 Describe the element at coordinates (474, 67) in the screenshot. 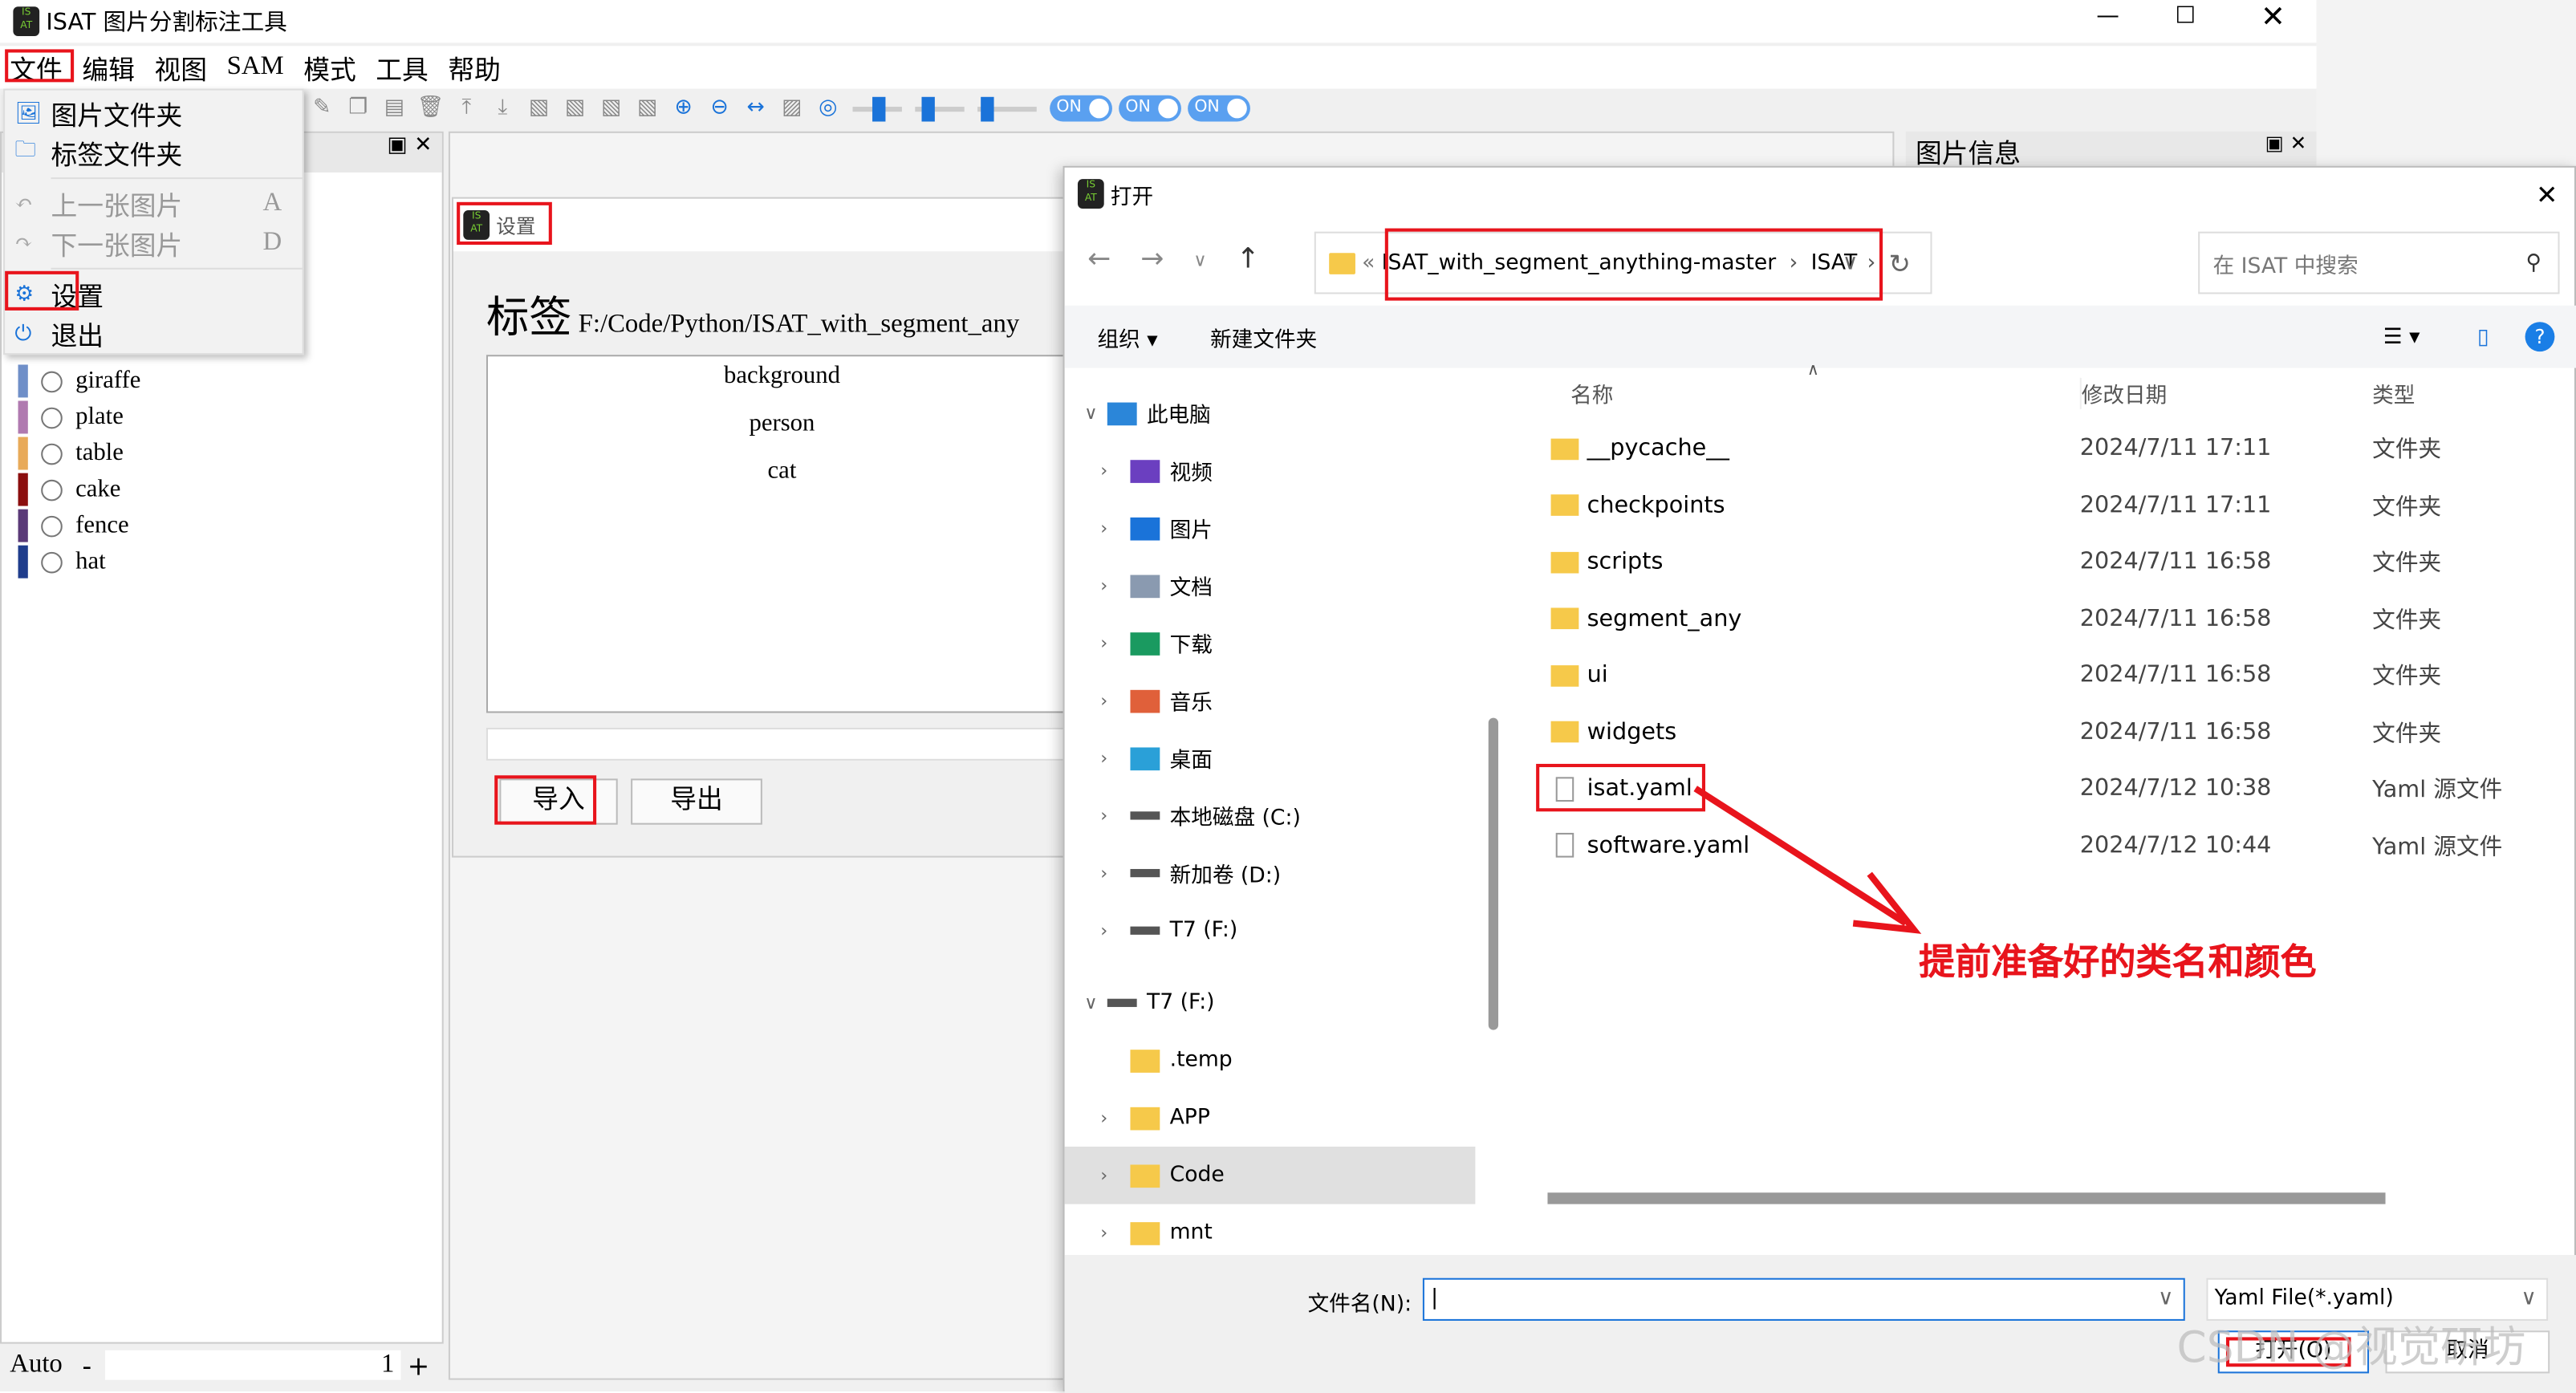

I see `menu-help: 帮助` at that location.